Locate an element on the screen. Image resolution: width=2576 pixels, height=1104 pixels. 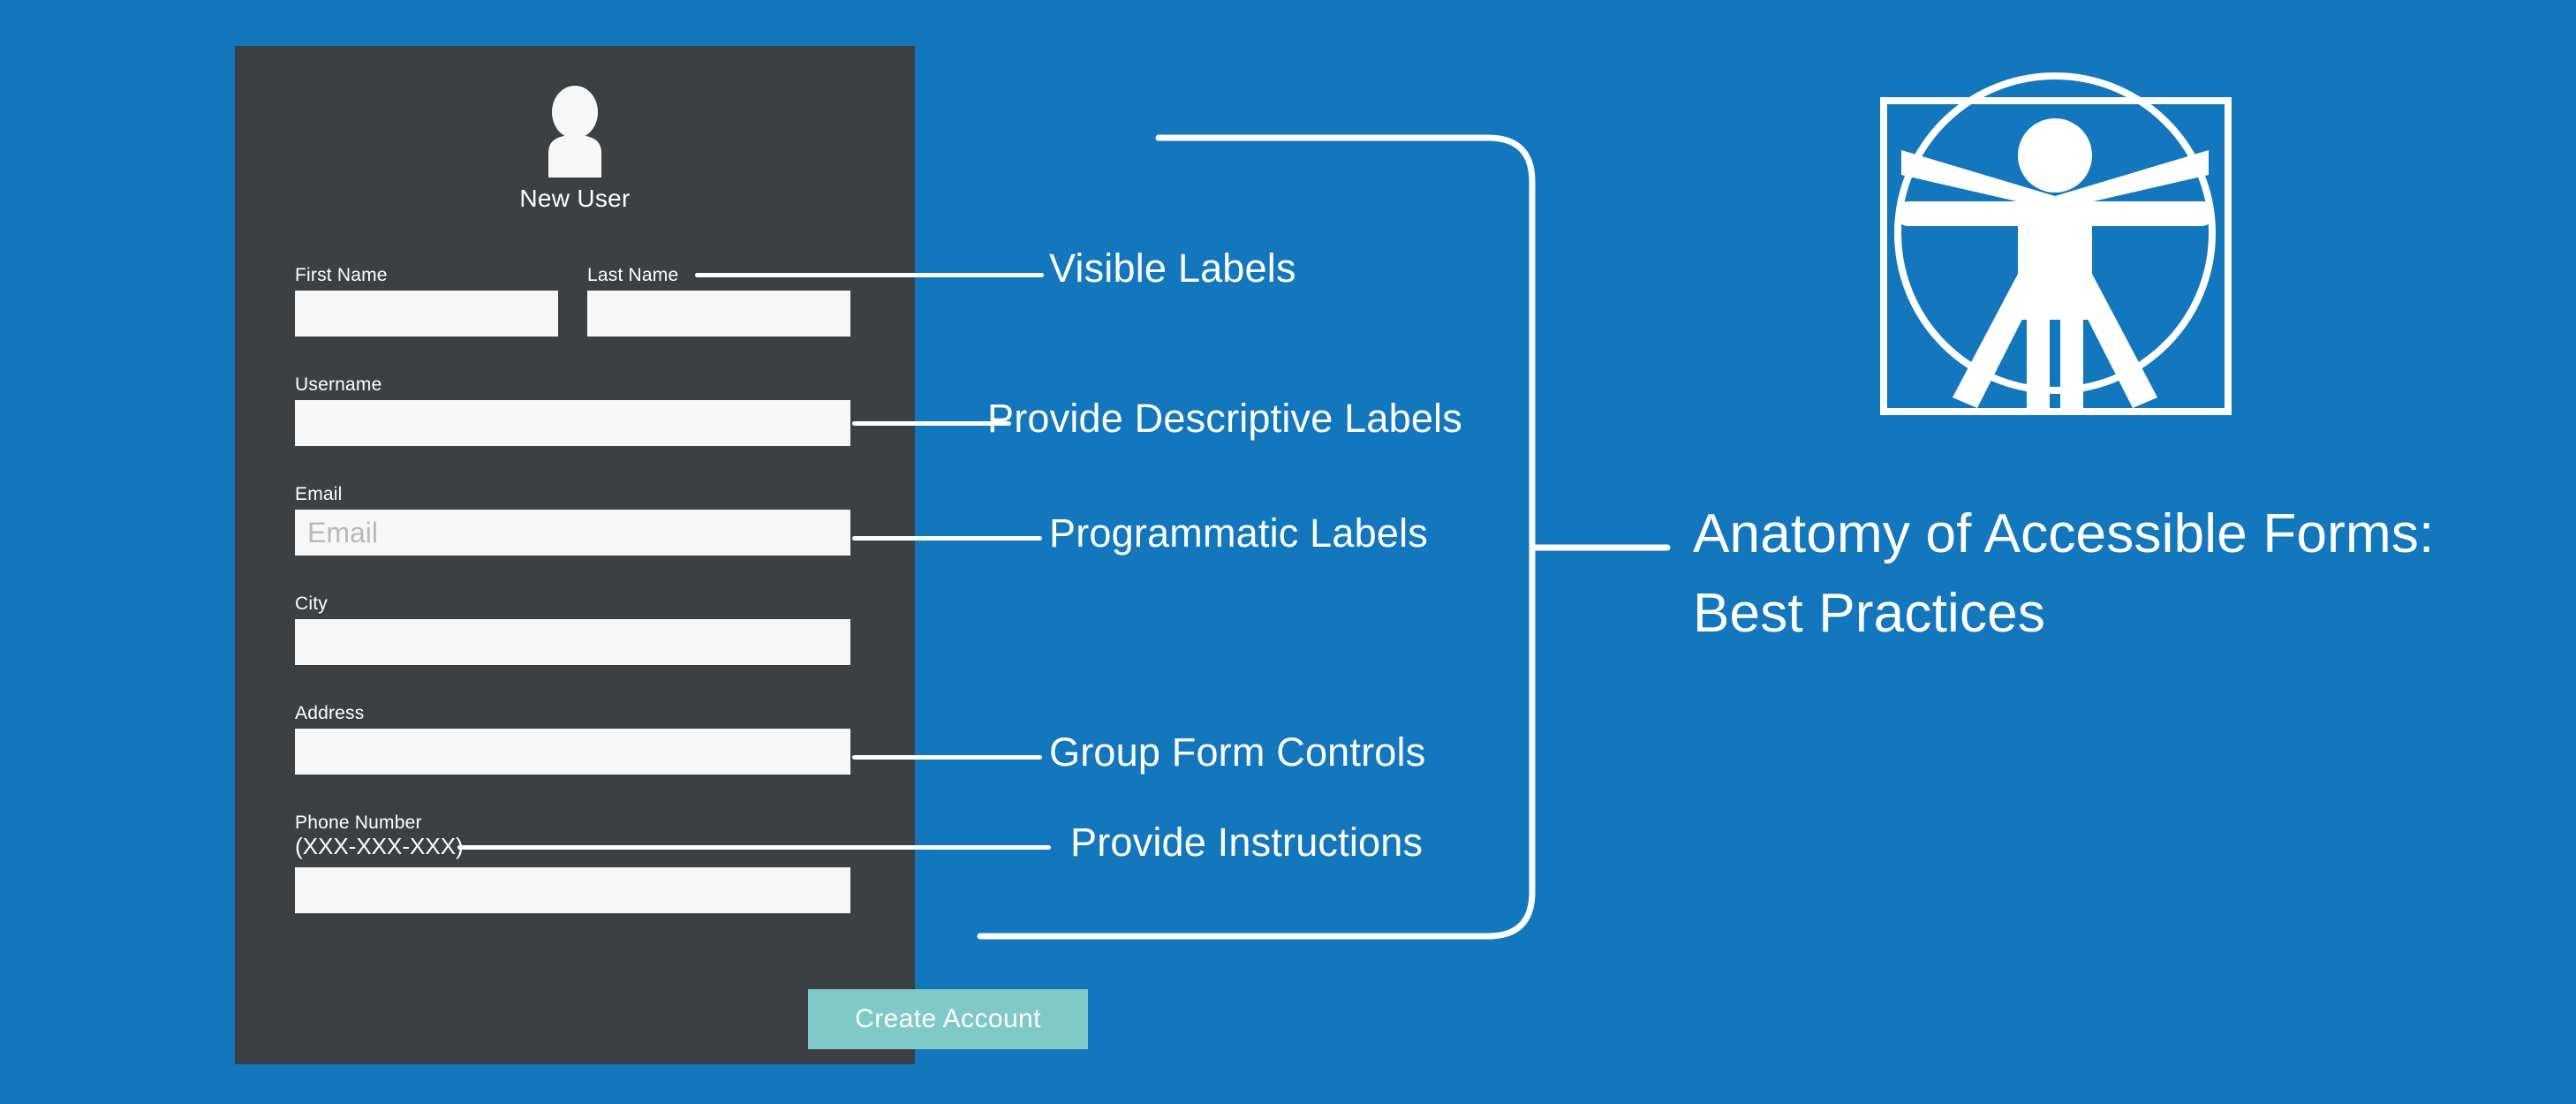
city-label: City is located at coordinates (311, 604).